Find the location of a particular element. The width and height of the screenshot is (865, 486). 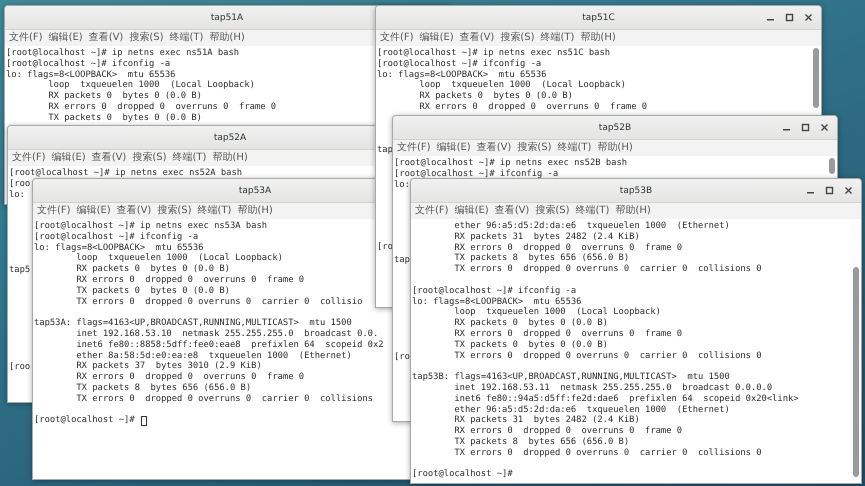

window-title: tap52A is located at coordinates (230, 137).